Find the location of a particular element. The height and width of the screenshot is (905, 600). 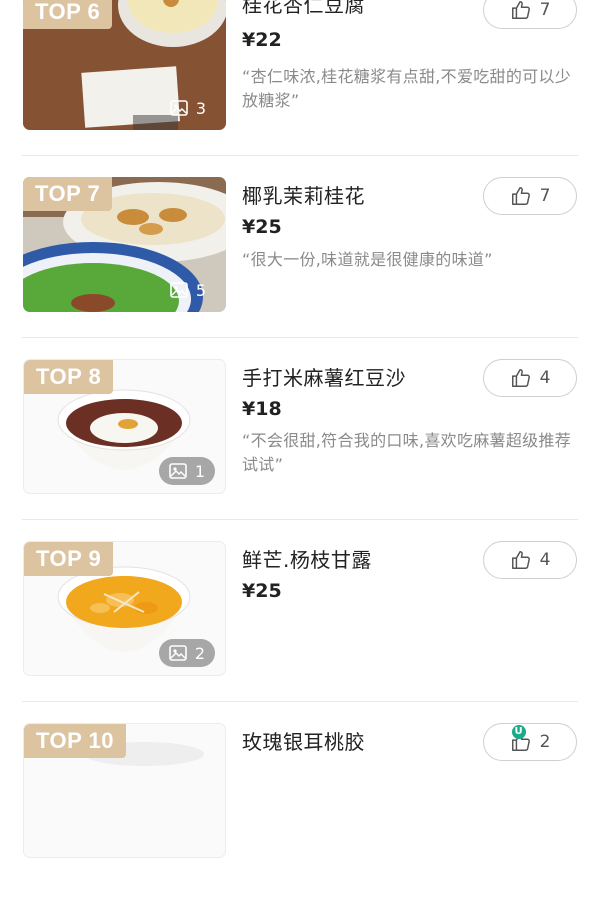

dish-name: 玫瑰银耳桃胶 is located at coordinates (303, 740).